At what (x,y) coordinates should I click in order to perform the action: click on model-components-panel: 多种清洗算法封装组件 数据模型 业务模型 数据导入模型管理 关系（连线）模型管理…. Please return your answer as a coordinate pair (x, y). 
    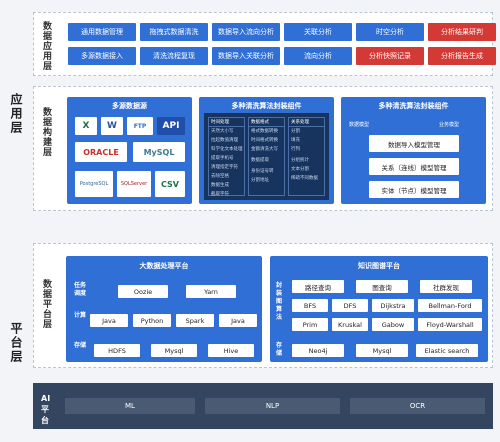
    Looking at the image, I should click on (413, 150).